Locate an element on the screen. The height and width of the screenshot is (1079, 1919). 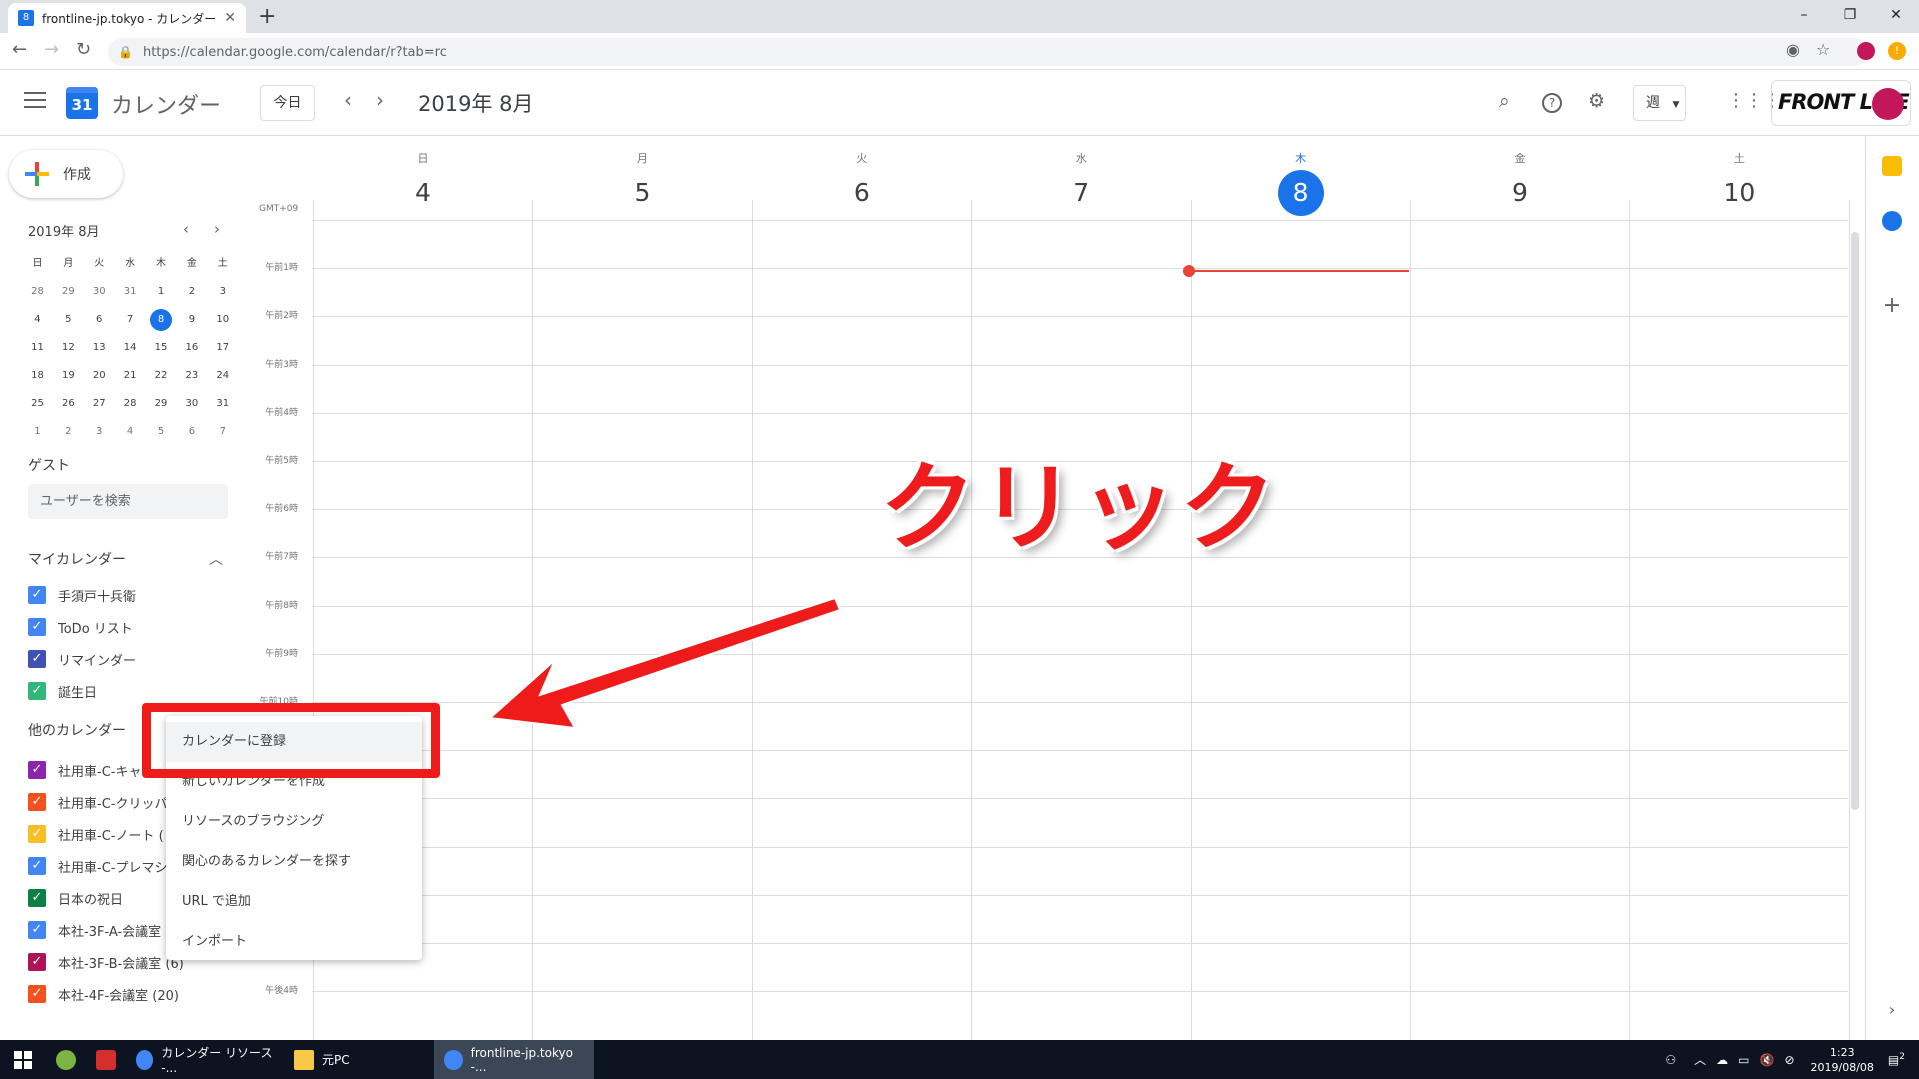
mini-day-cell: 18 is located at coordinates (37, 376).